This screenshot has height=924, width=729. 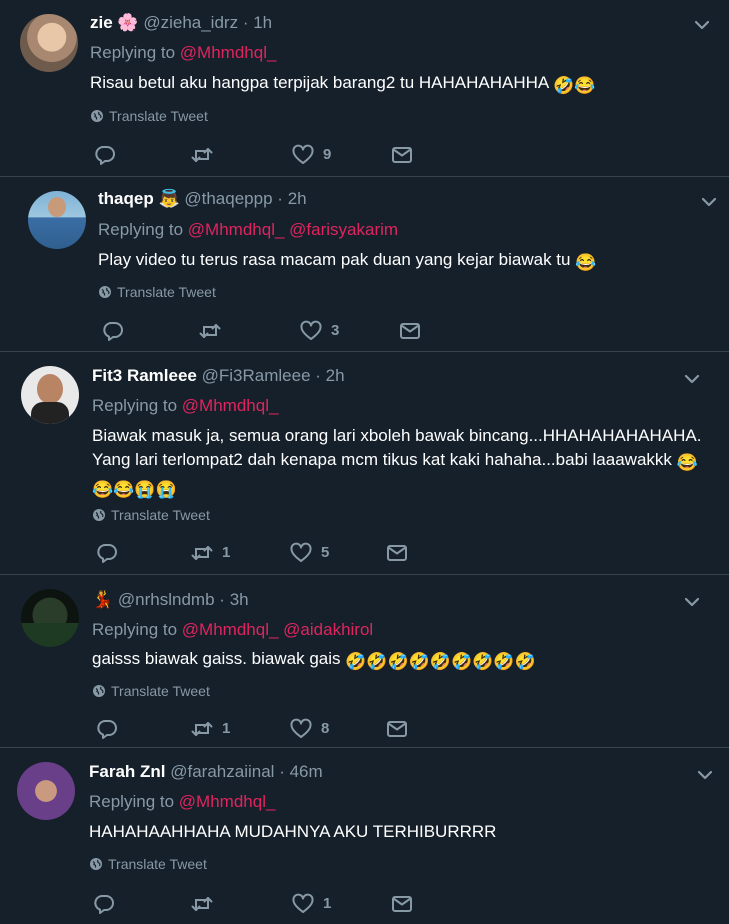 What do you see at coordinates (343, 229) in the screenshot?
I see `mention-link: @farisyakarim` at bounding box center [343, 229].